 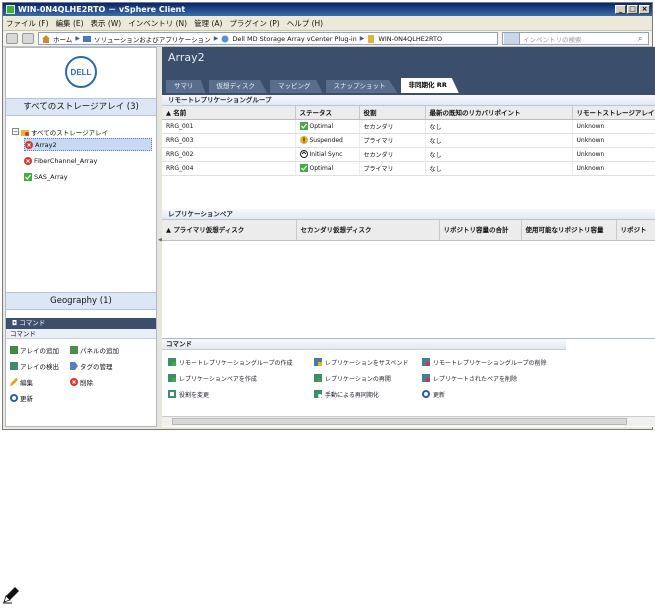 I want to click on menu-edit: 編集 (E), so click(x=70, y=23).